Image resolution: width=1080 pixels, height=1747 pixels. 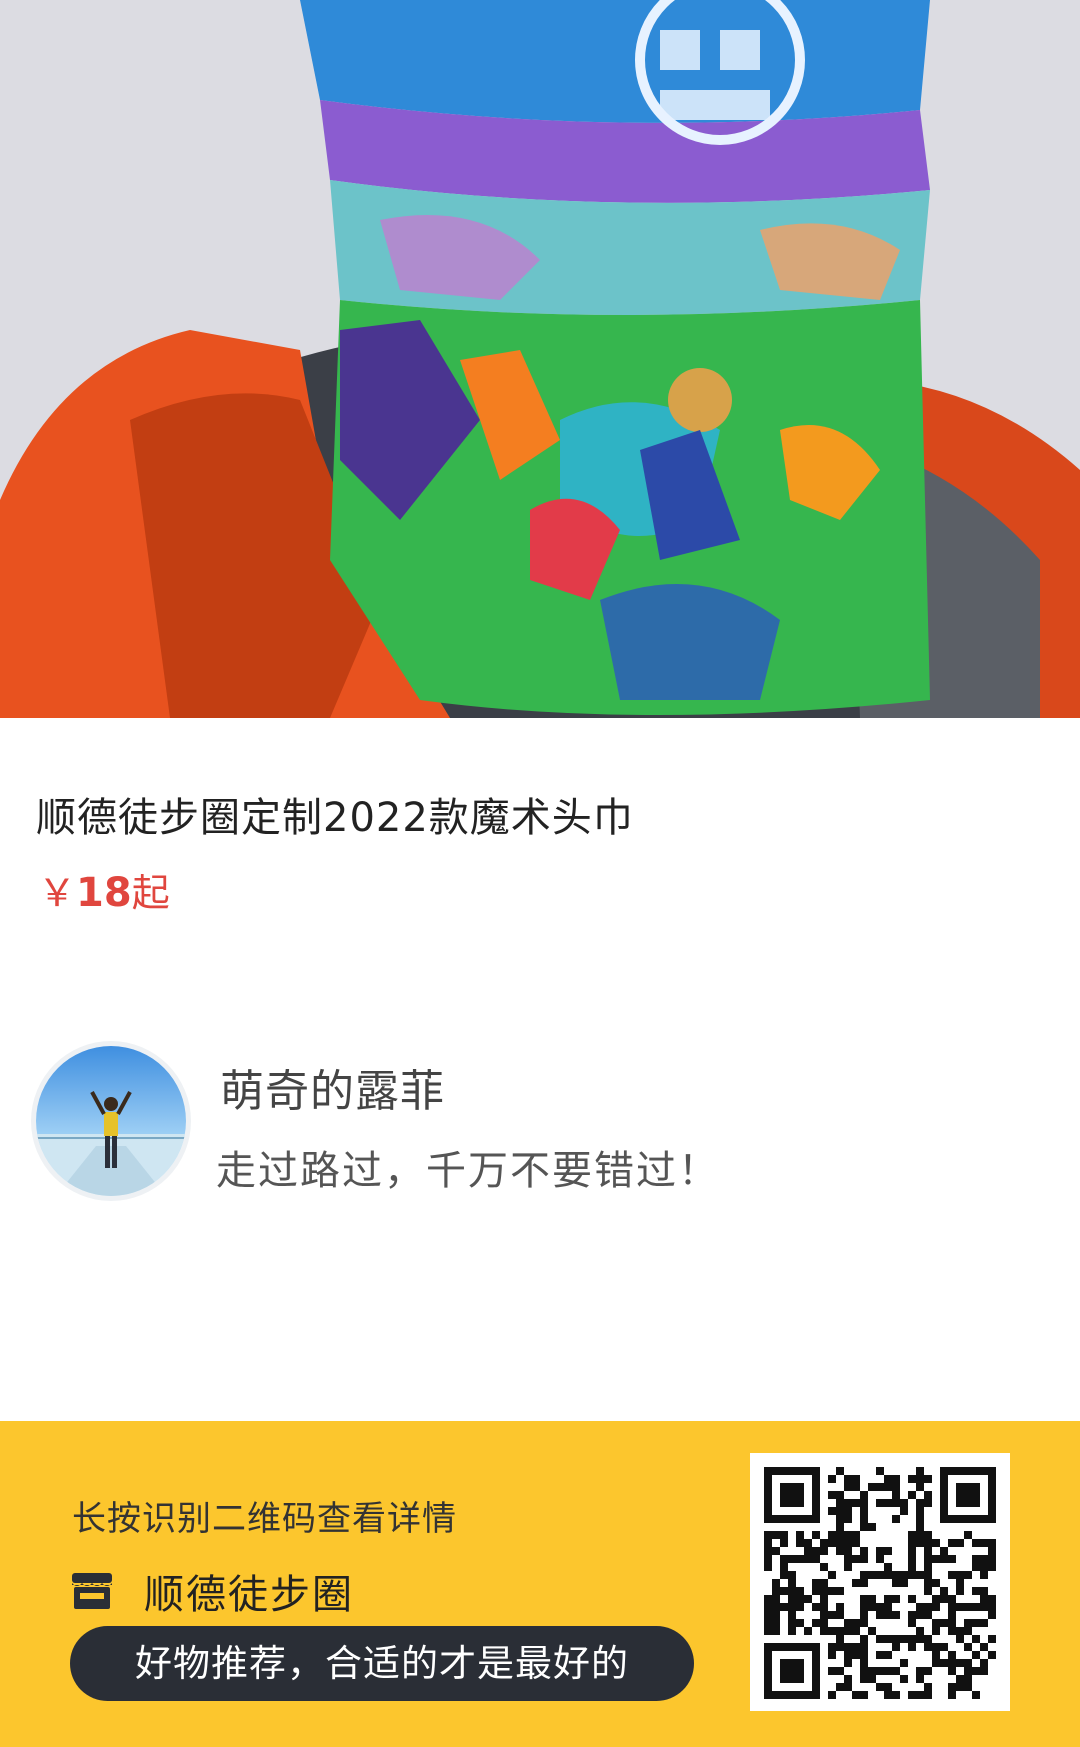 I want to click on price-value: 18, so click(x=104, y=893).